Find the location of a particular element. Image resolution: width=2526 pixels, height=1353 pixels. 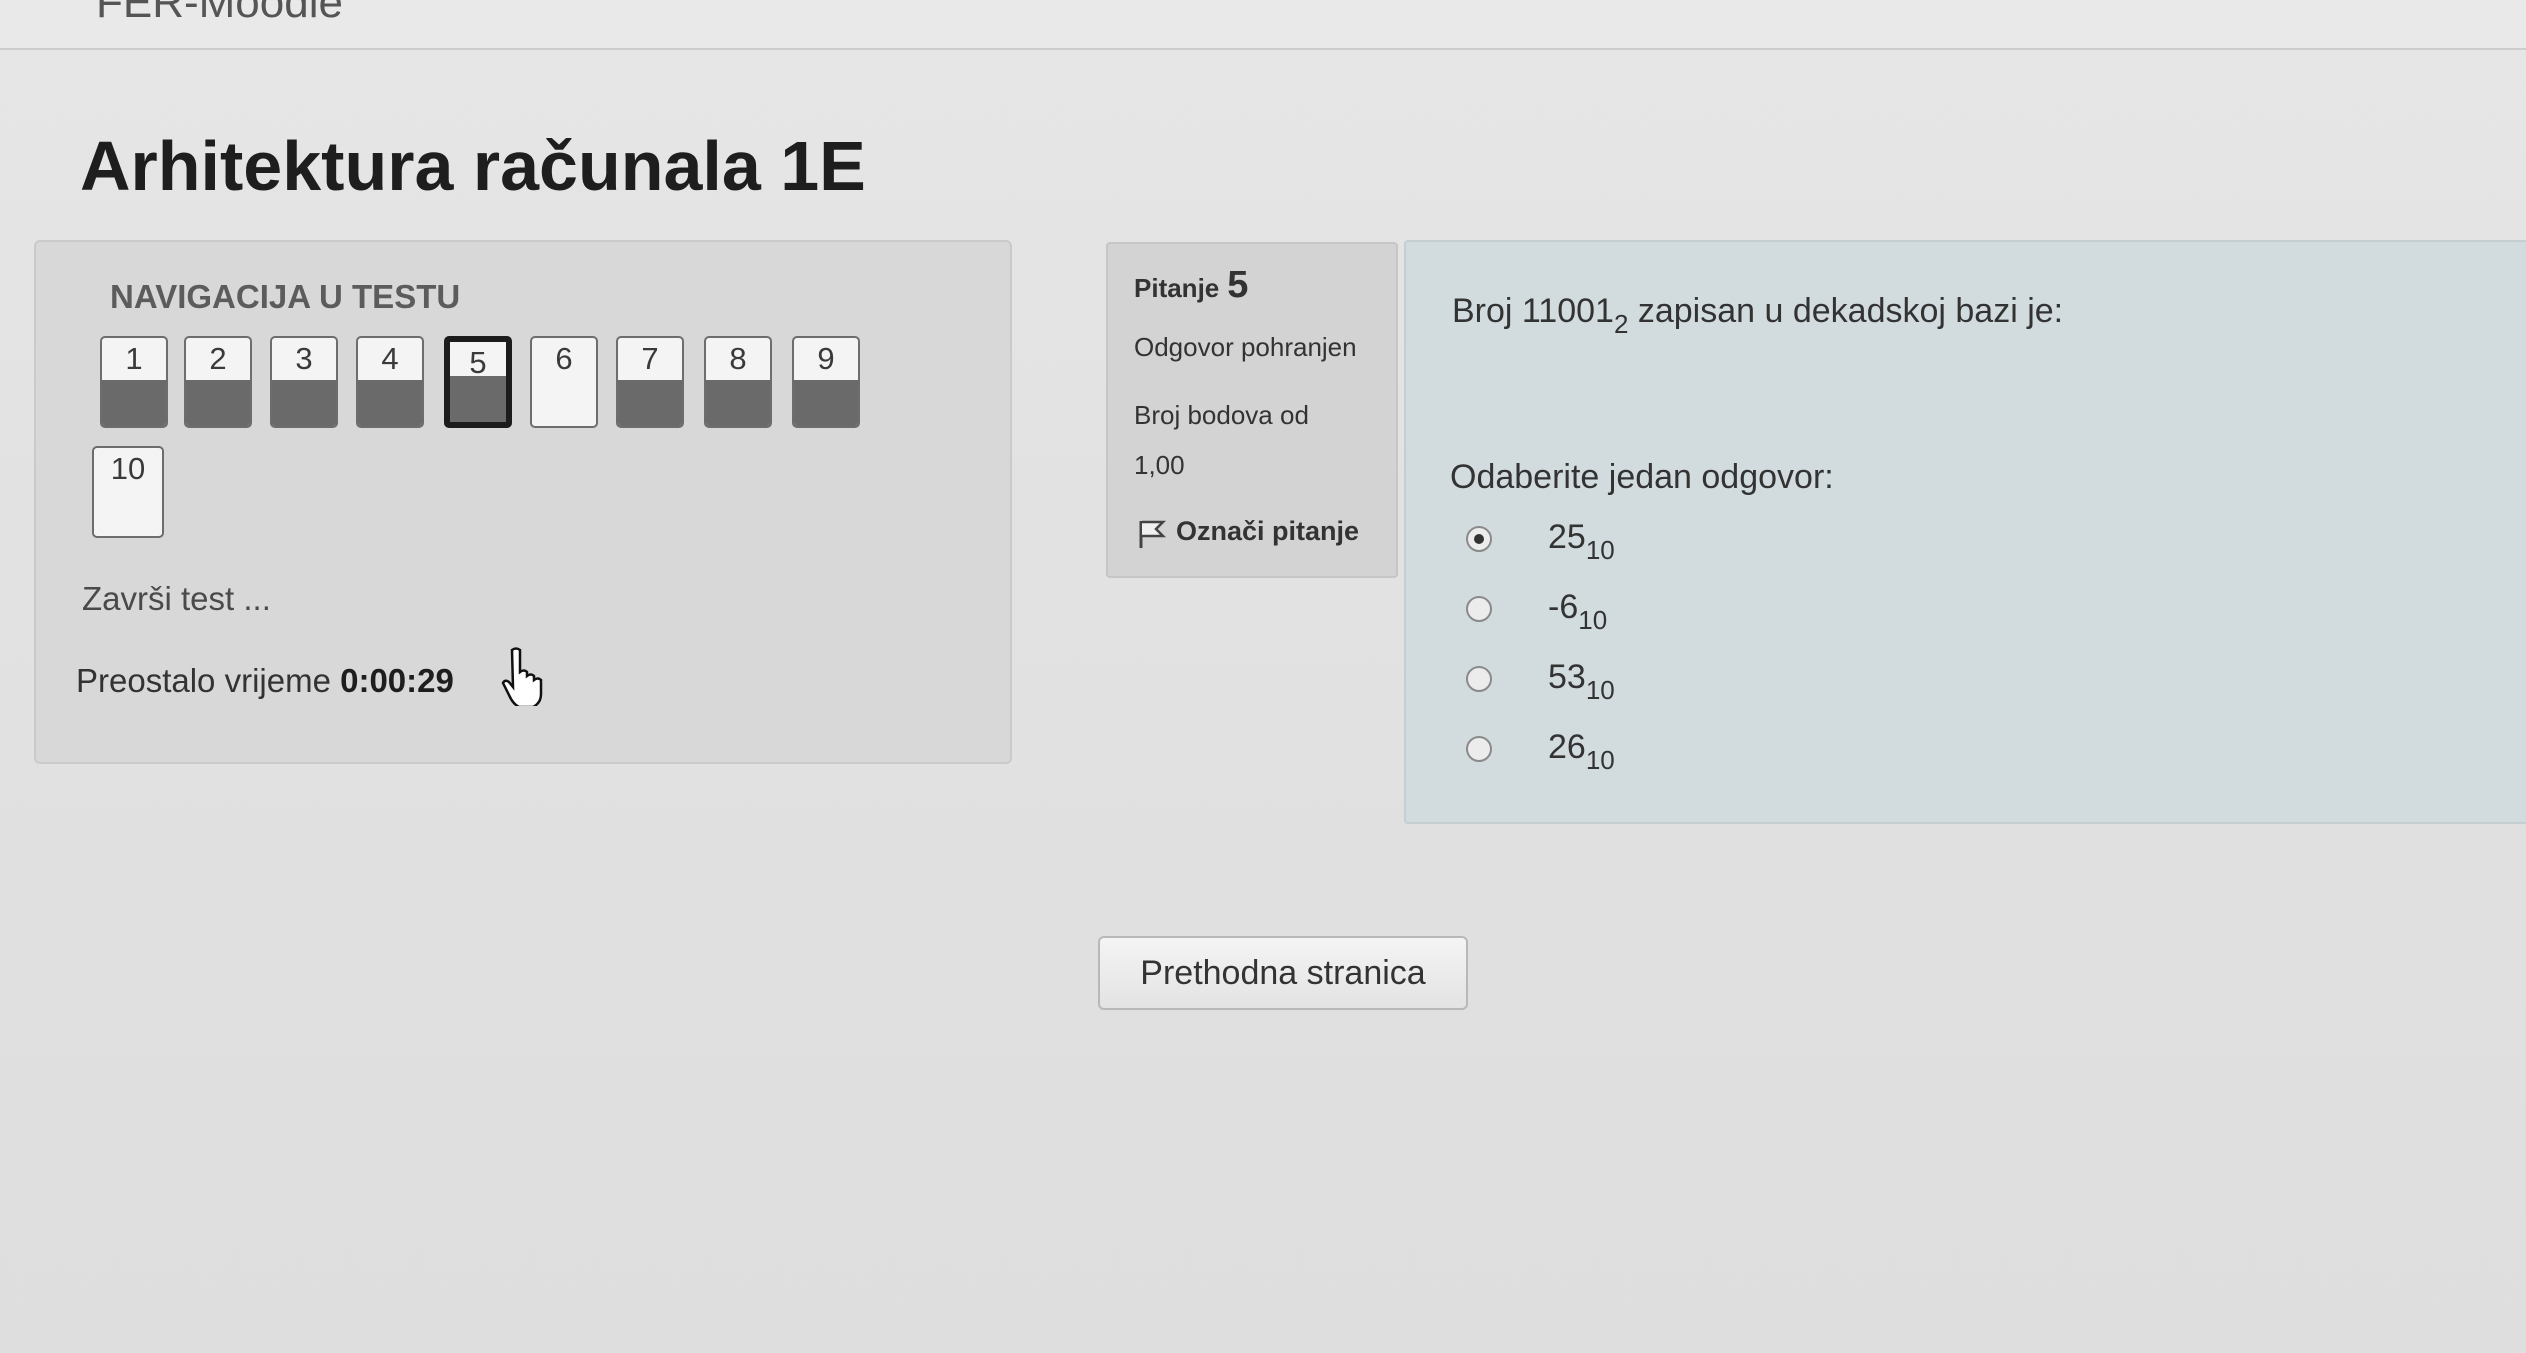

answer-option-2: -610 is located at coordinates (1577, 612).